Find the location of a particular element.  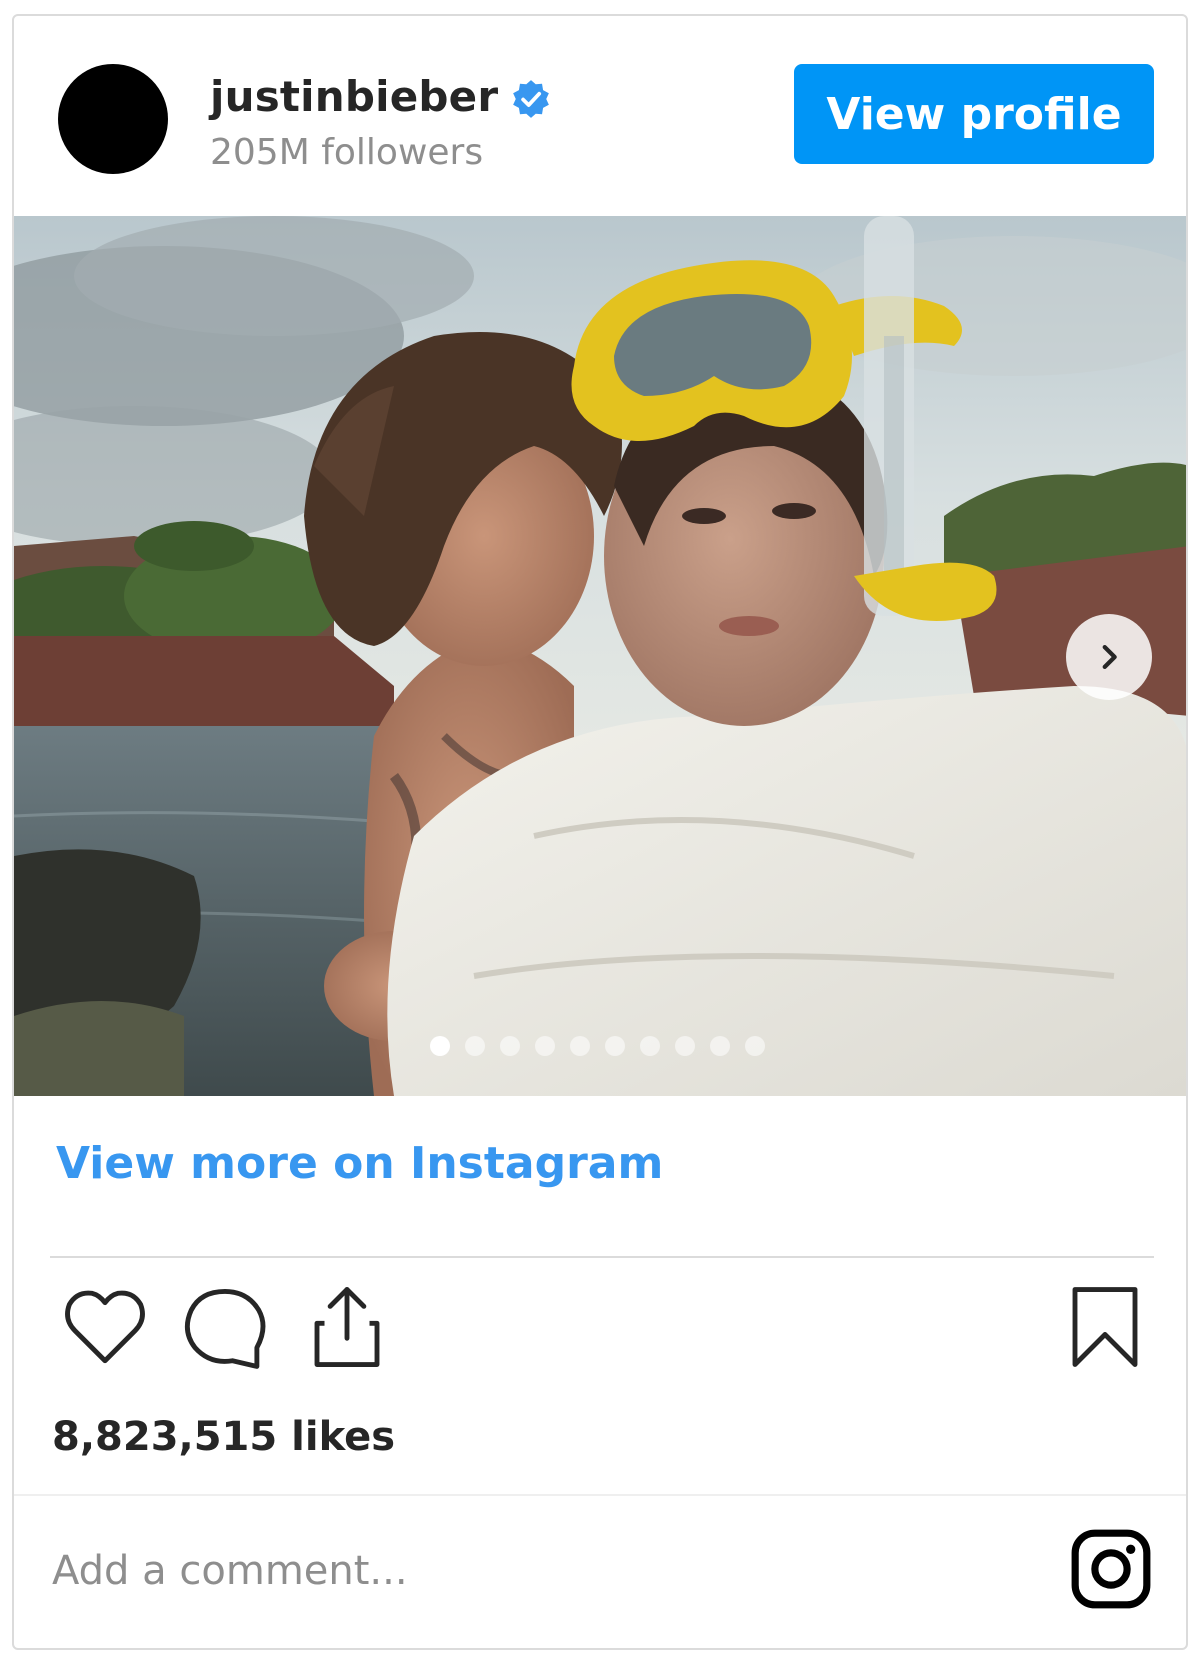

username: justinbieber is located at coordinates (354, 96).